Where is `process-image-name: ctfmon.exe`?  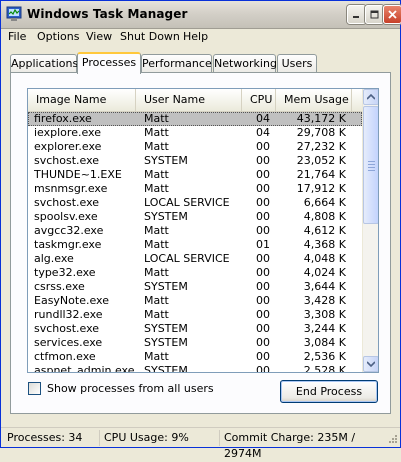
process-image-name: ctfmon.exe is located at coordinates (65, 356).